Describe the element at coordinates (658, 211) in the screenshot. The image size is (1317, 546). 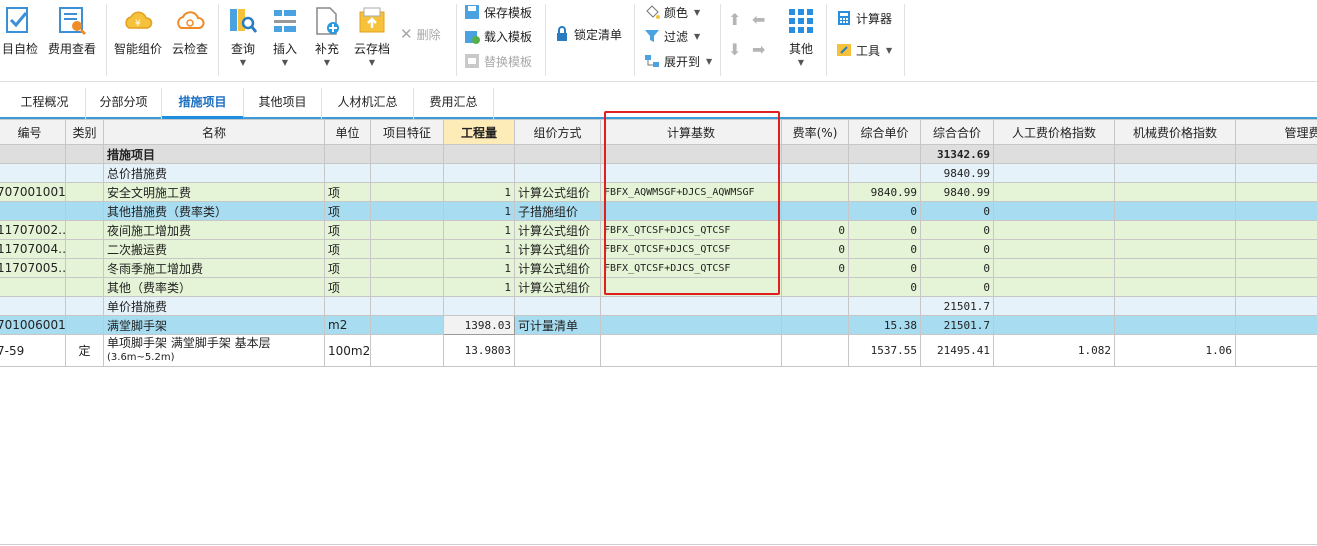
I see `table-row: 其他措施费（费率类）项 1 子措施组价 0 0` at that location.